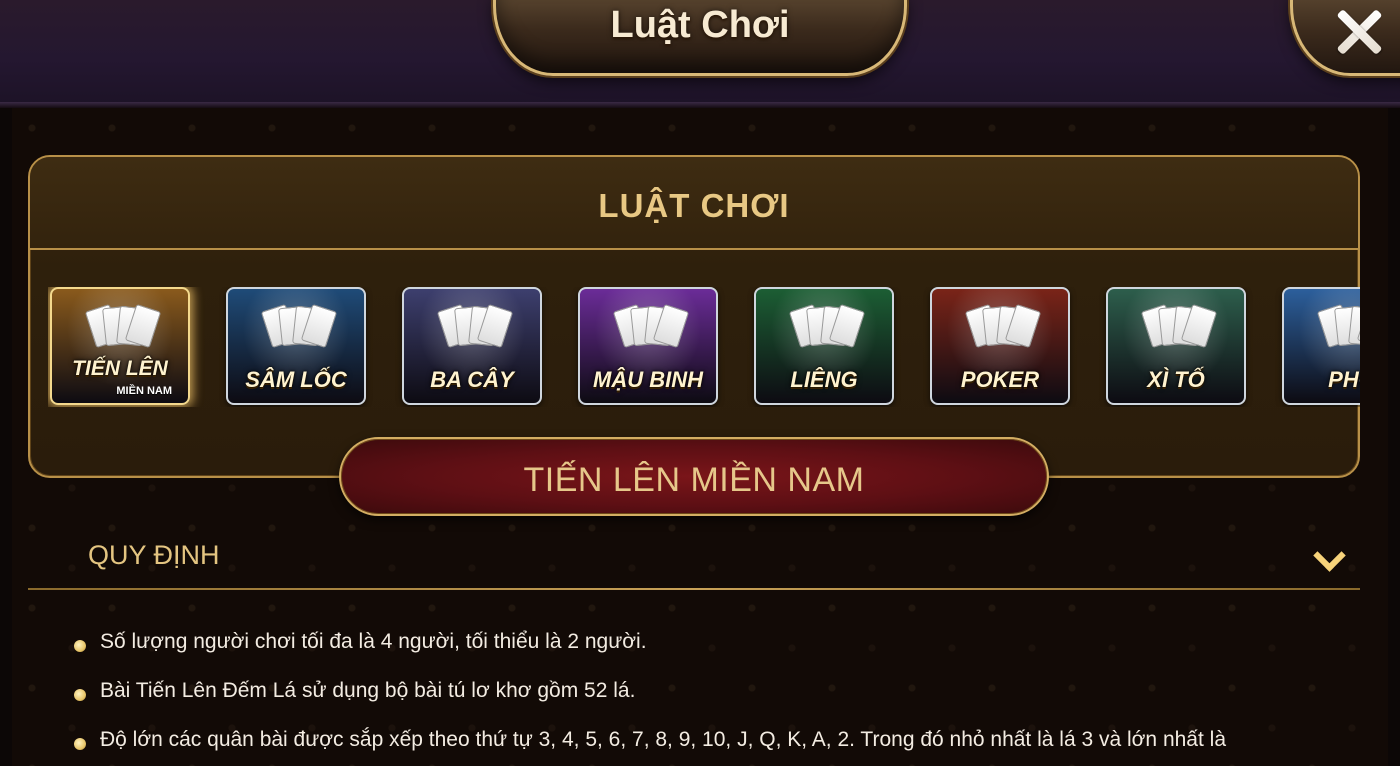  What do you see at coordinates (1176, 379) in the screenshot?
I see `game-tile-label: XÌ TỐ` at bounding box center [1176, 379].